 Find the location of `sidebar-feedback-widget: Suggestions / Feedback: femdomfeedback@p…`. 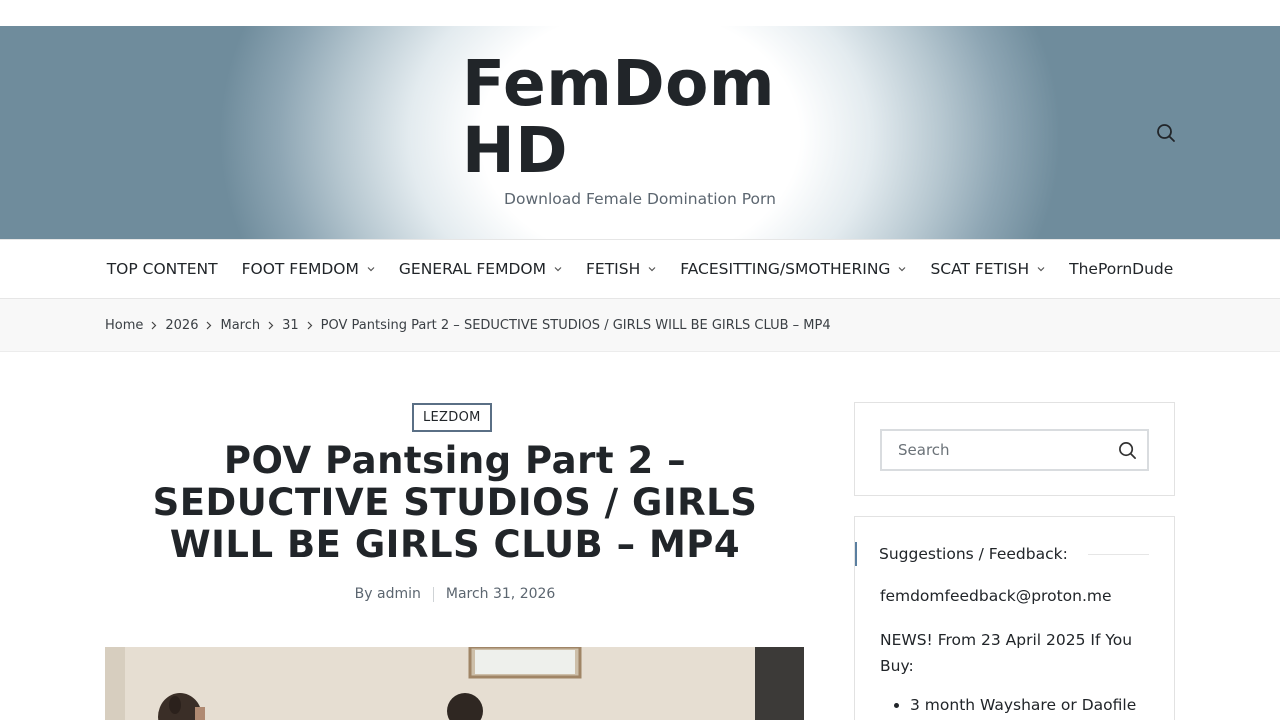

sidebar-feedback-widget: Suggestions / Feedback: femdomfeedback@p… is located at coordinates (1014, 618).